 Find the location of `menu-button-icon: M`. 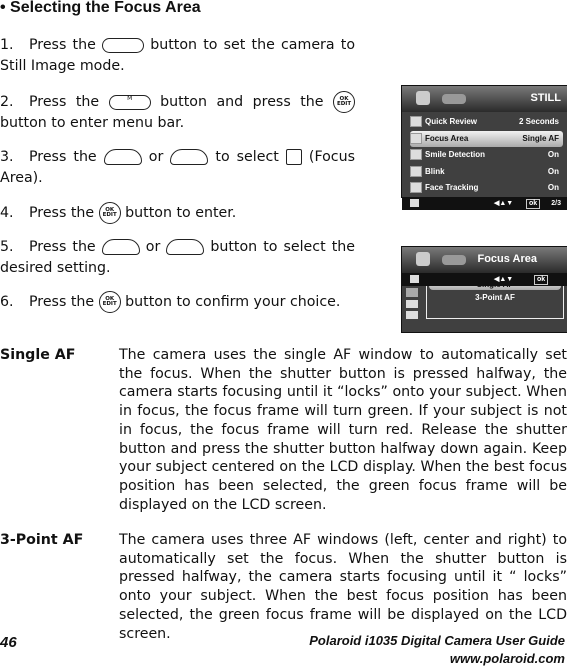

menu-button-icon: M is located at coordinates (129, 102).